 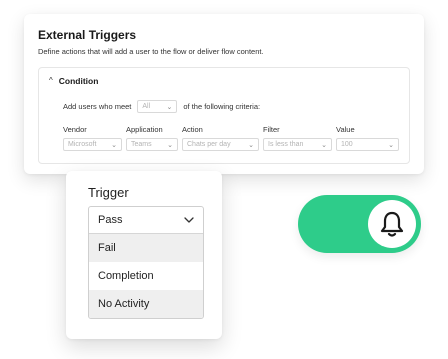 What do you see at coordinates (87, 35) in the screenshot?
I see `external-triggers-title: External Triggers` at bounding box center [87, 35].